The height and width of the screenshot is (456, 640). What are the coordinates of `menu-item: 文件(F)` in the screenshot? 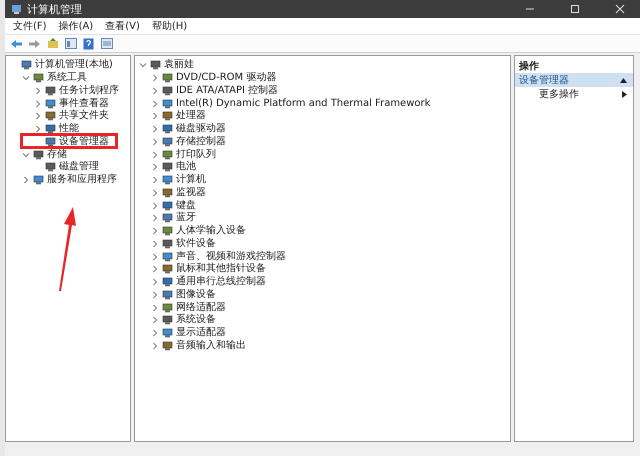 It's located at (30, 26).